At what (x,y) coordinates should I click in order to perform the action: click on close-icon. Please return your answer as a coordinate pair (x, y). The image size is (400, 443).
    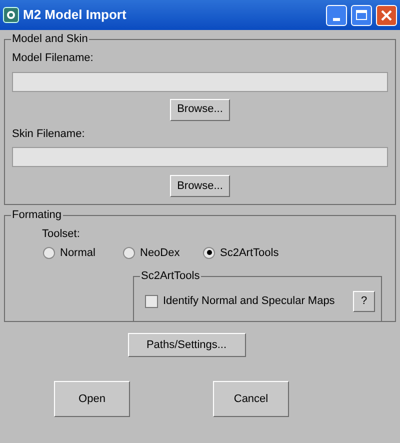
    Looking at the image, I should click on (386, 15).